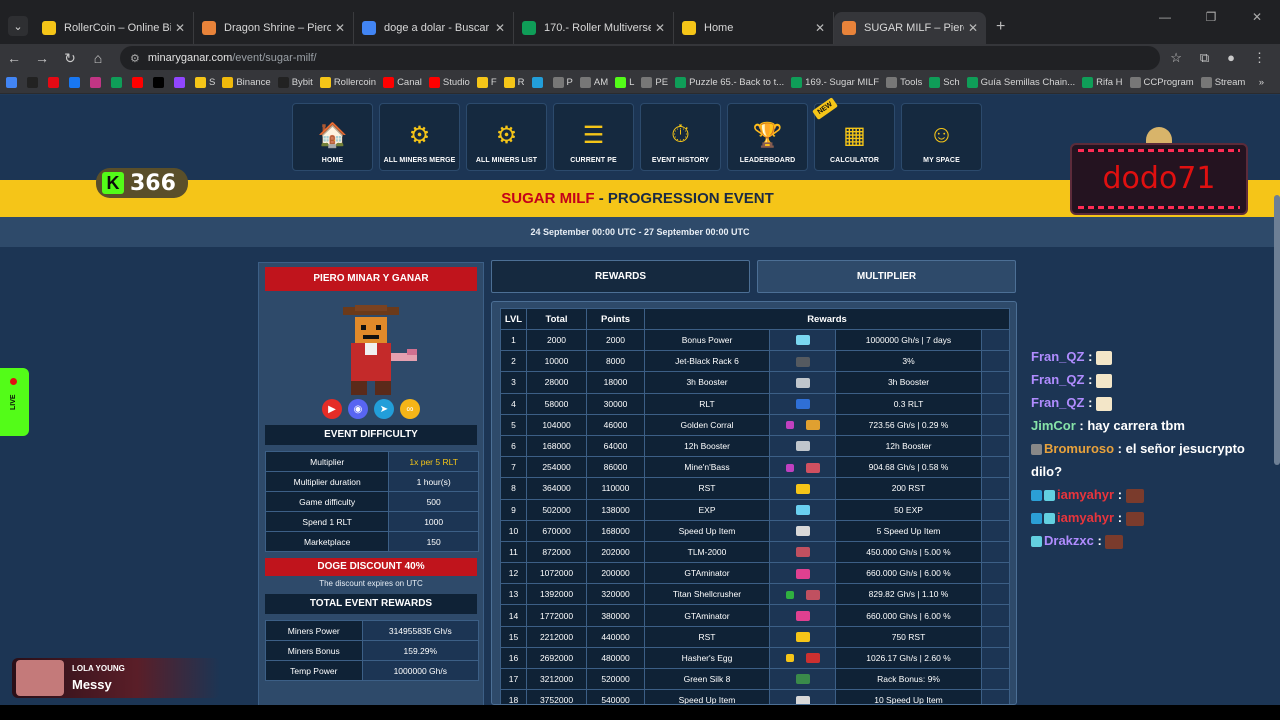 The height and width of the screenshot is (720, 1280). Describe the element at coordinates (420, 670) in the screenshot. I see `total-value: 1000000 Gh/s` at that location.